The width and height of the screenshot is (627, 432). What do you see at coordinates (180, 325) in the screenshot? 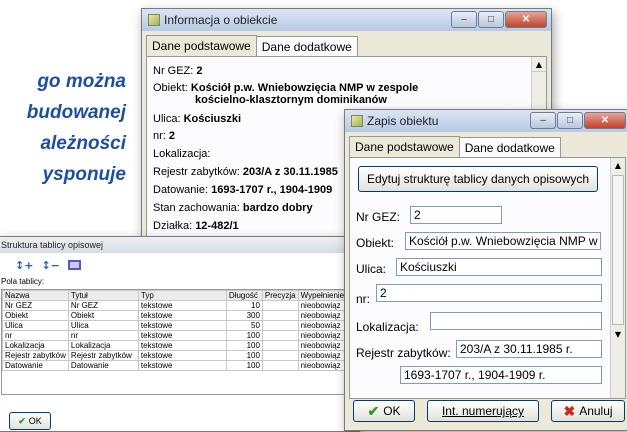
I see `table-row: Ulica Ulica tekstowe 50 nieobowiąz` at bounding box center [180, 325].